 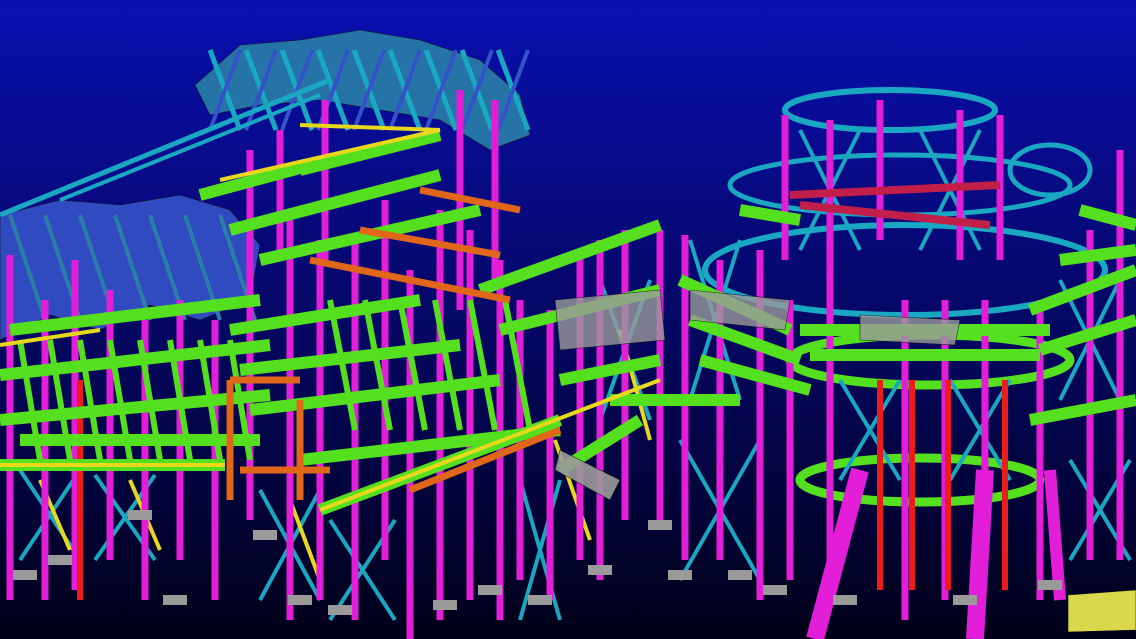 What do you see at coordinates (980, 554) in the screenshot?
I see `tower-leg` at bounding box center [980, 554].